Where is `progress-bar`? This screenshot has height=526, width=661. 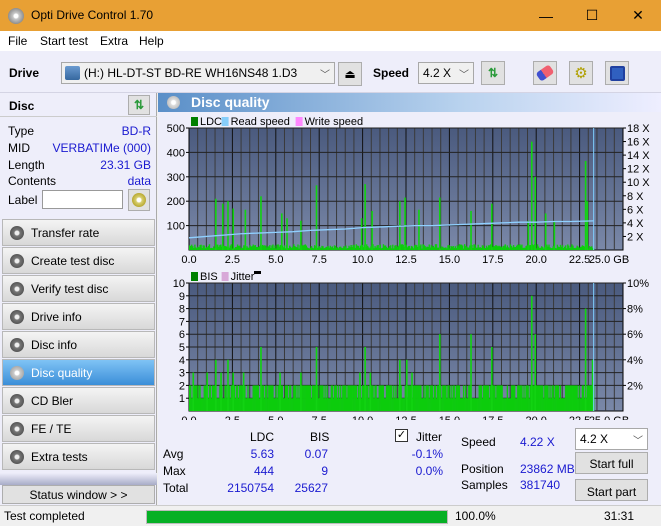
progress-bar is located at coordinates (297, 517).